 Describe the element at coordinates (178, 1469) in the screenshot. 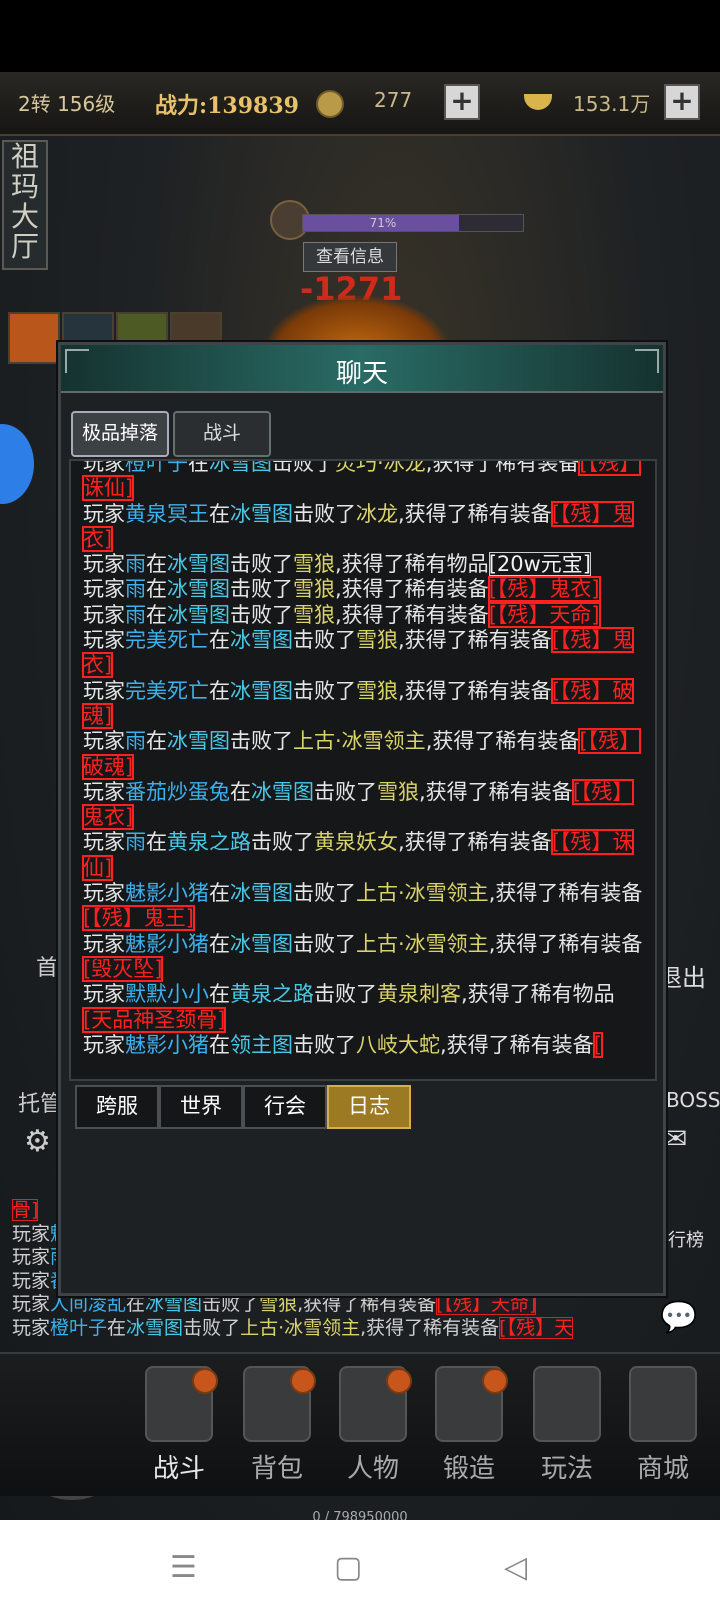

I see `nav-label: 战斗` at that location.